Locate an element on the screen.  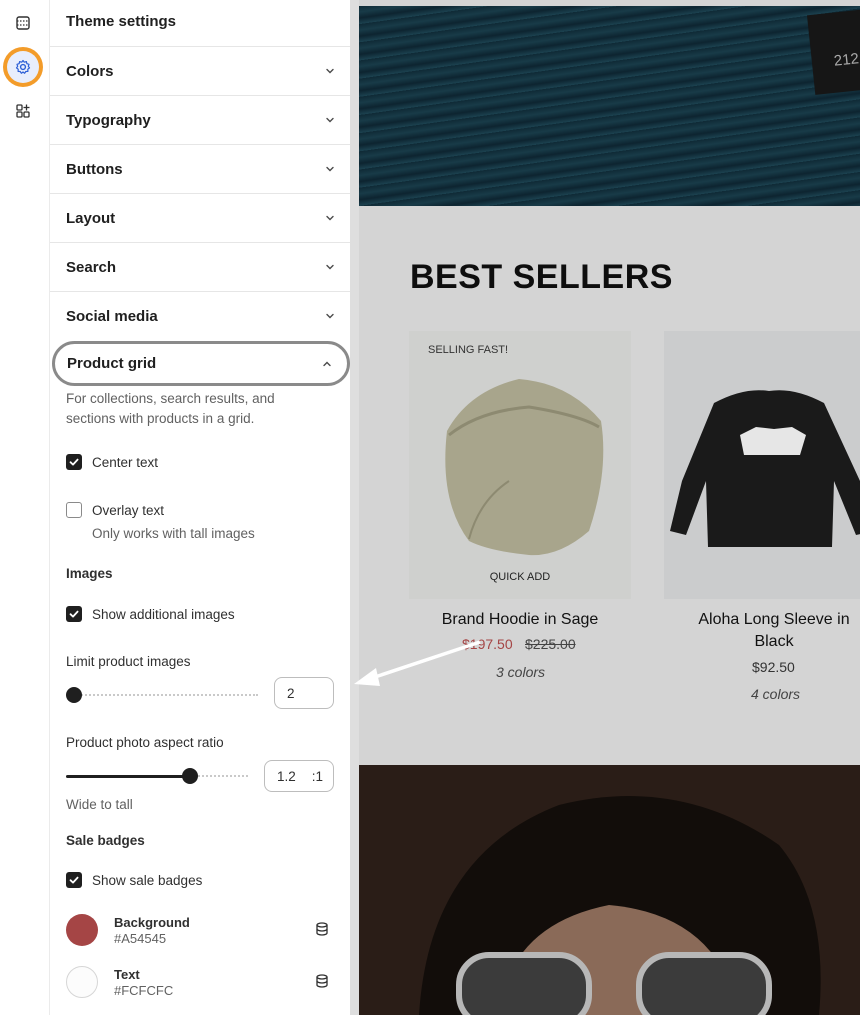
hero-tag-image: 212 is located at coordinates (833, 52).